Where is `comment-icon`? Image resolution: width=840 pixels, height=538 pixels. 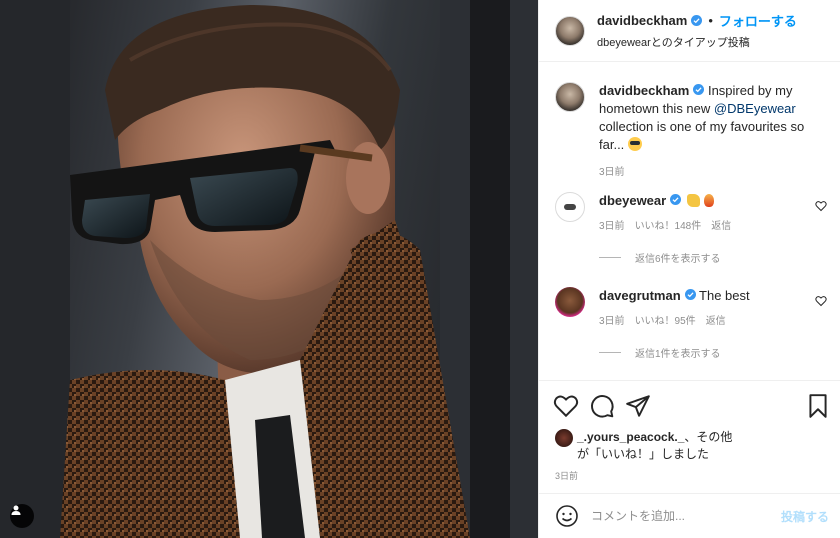
comment-icon is located at coordinates (602, 406).